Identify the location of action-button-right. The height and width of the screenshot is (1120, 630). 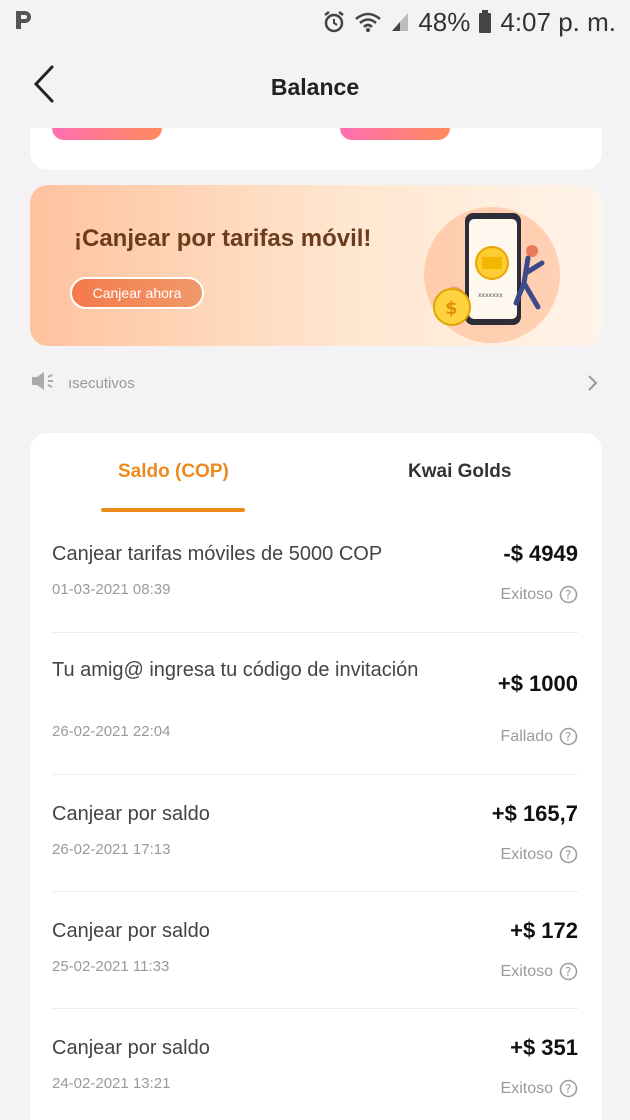
(395, 134).